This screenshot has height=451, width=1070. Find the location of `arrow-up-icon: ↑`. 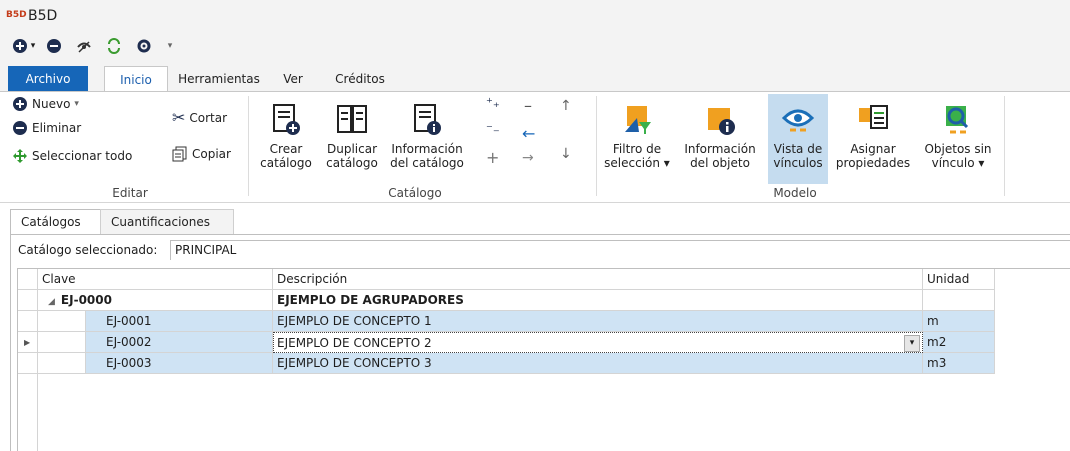

arrow-up-icon: ↑ is located at coordinates (566, 106).